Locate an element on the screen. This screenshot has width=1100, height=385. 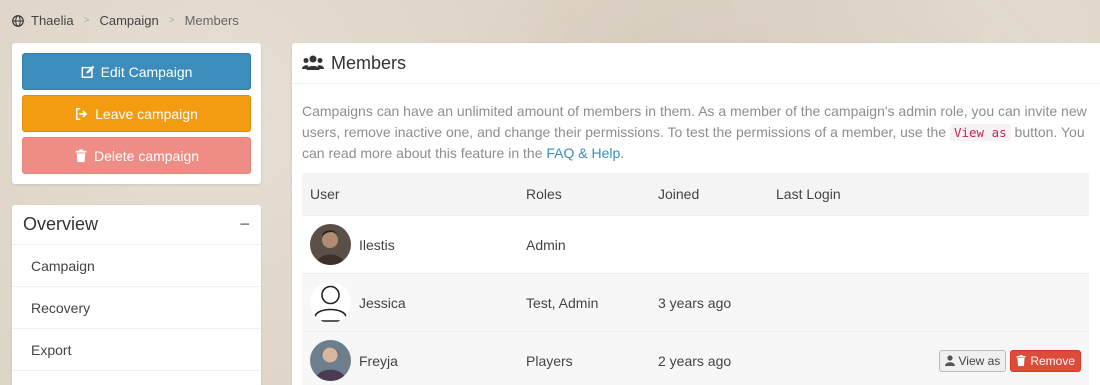
view-as-code: View as is located at coordinates (980, 132).